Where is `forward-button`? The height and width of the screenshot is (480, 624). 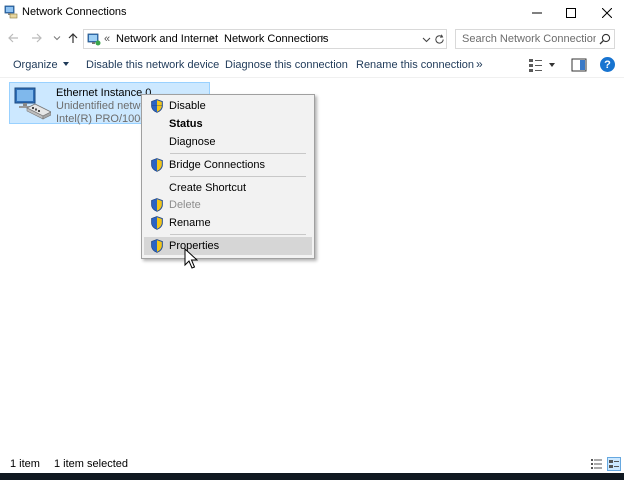 forward-button is located at coordinates (37, 38).